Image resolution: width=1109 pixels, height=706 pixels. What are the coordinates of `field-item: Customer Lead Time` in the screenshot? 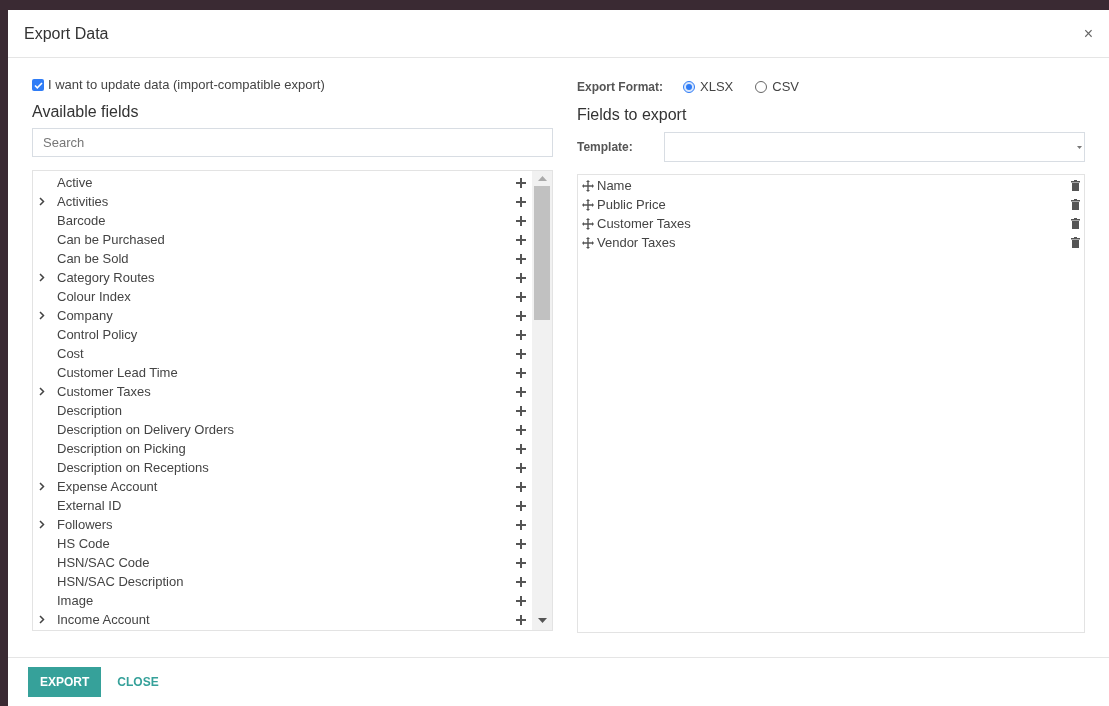 It's located at (286, 372).